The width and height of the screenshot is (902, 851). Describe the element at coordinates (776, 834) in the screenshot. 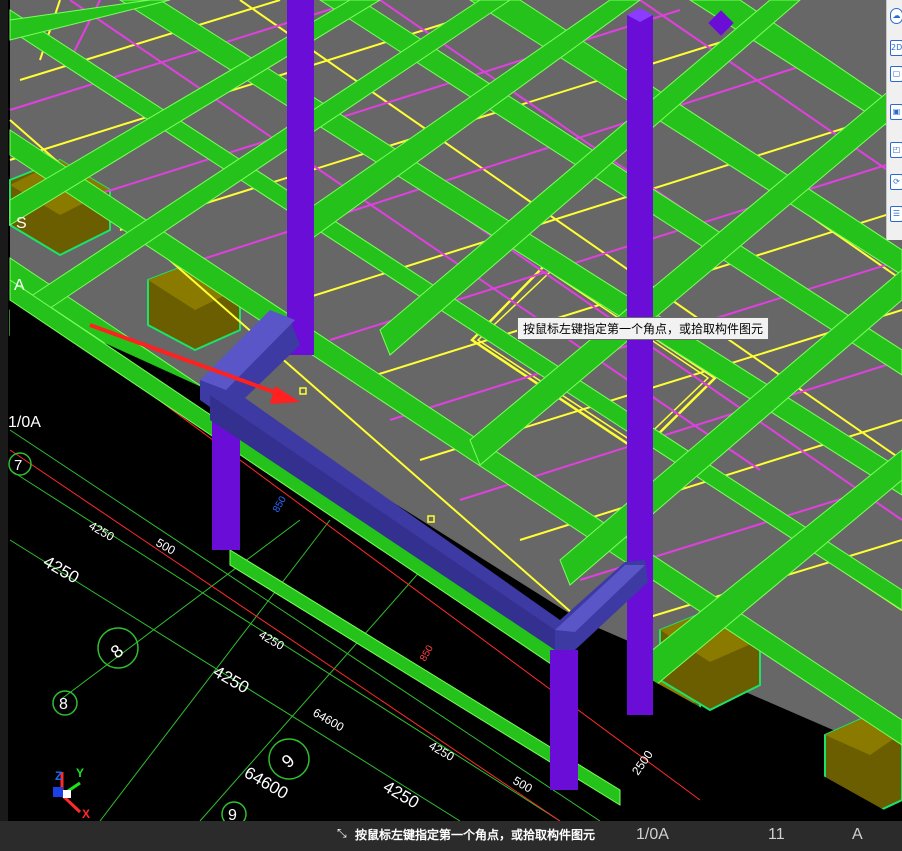

I see `status-axis-11: 11` at that location.